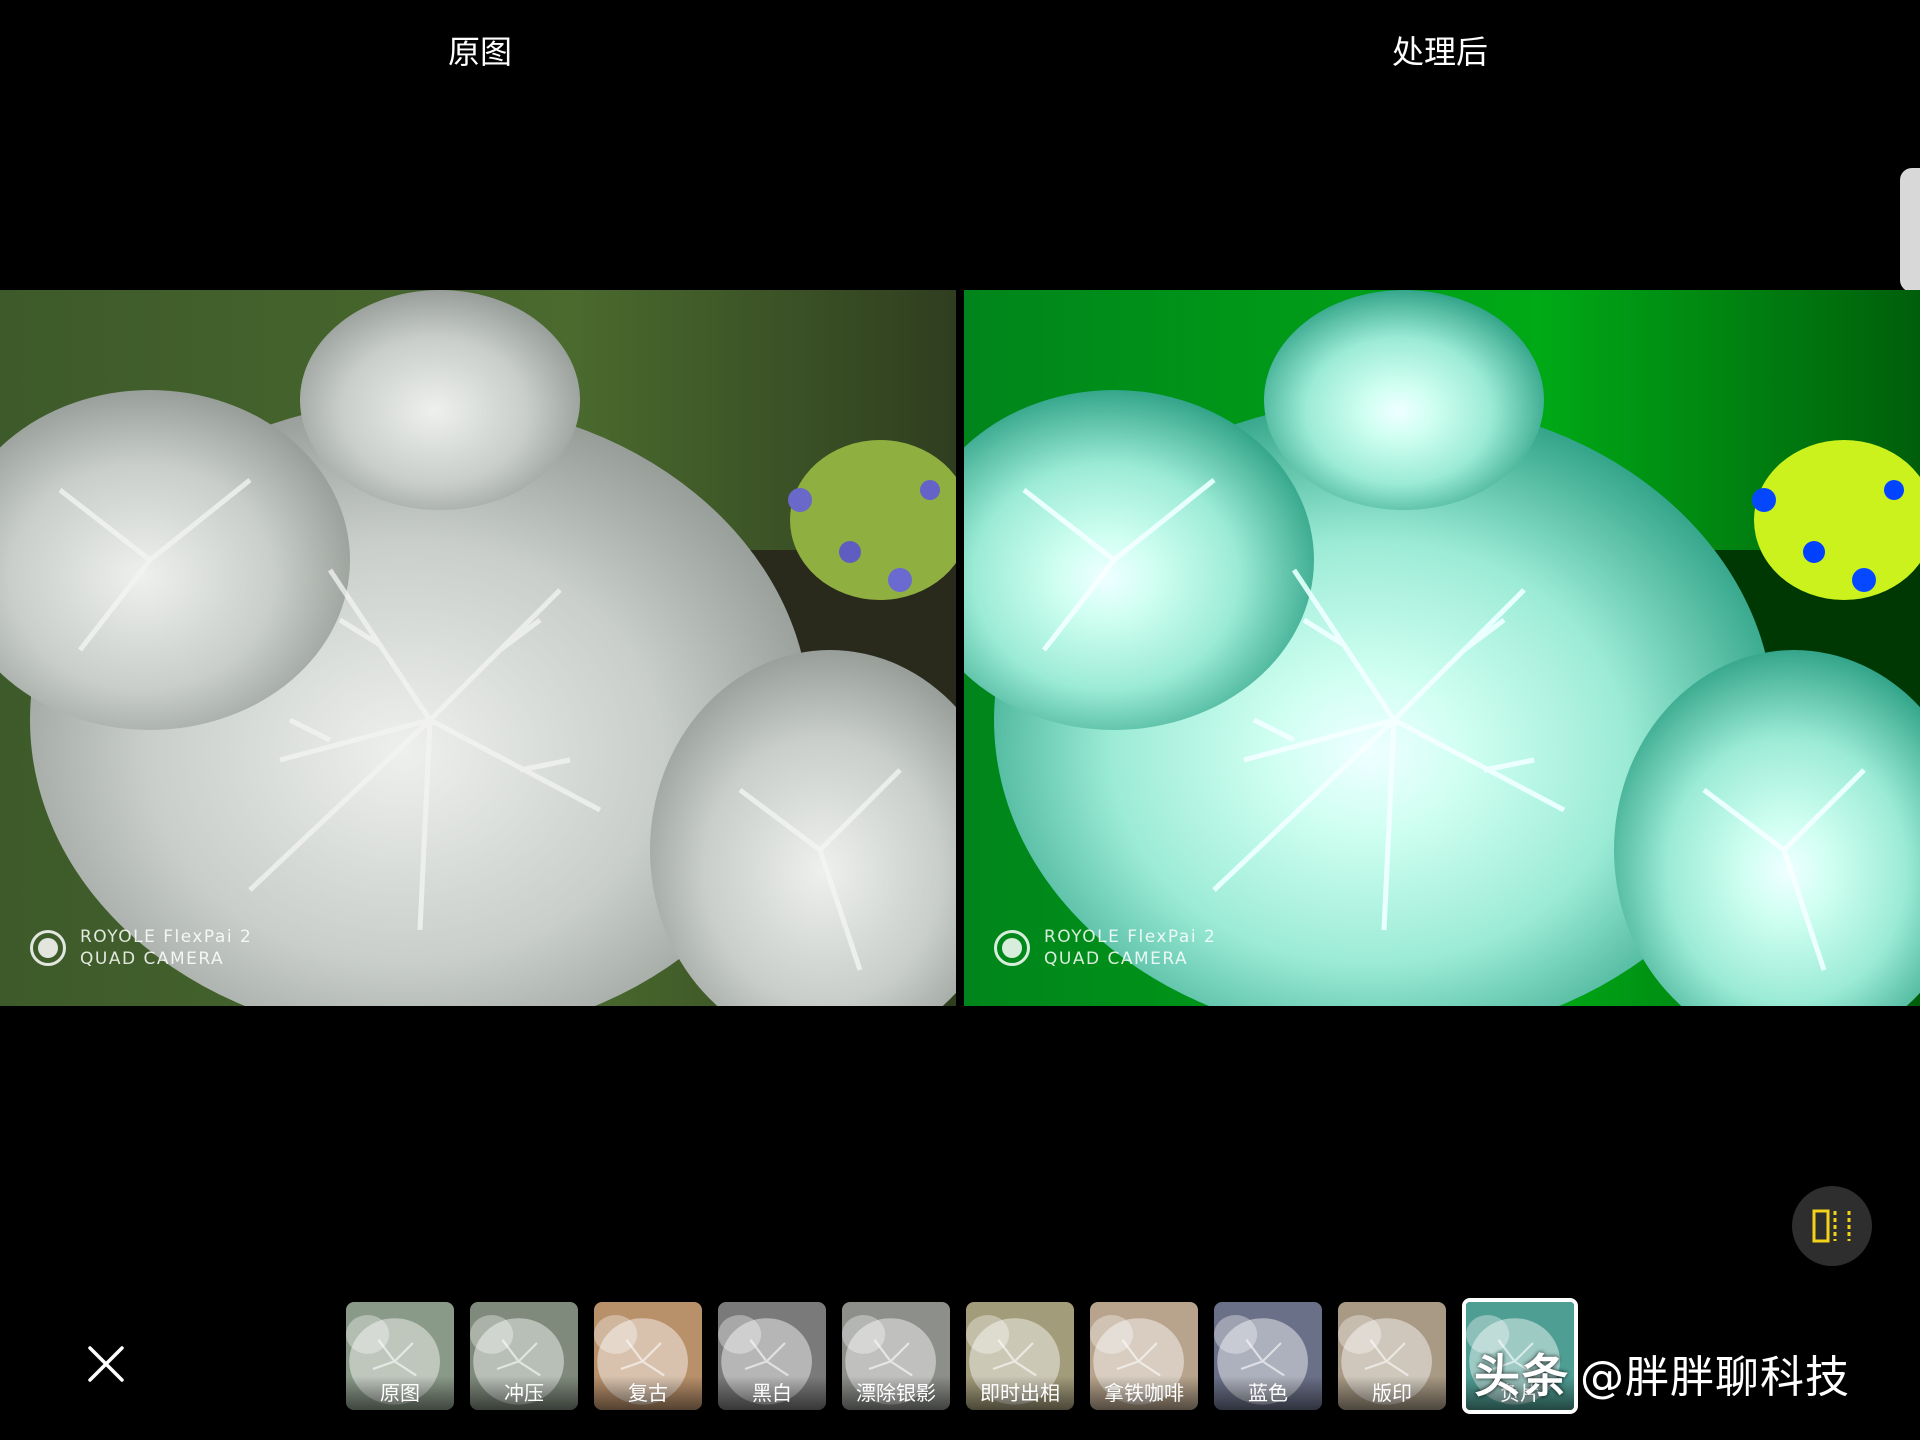  I want to click on camera-watermark-processed: ROYOLE FlexPai 2 QUAD CAMERA, so click(1105, 948).